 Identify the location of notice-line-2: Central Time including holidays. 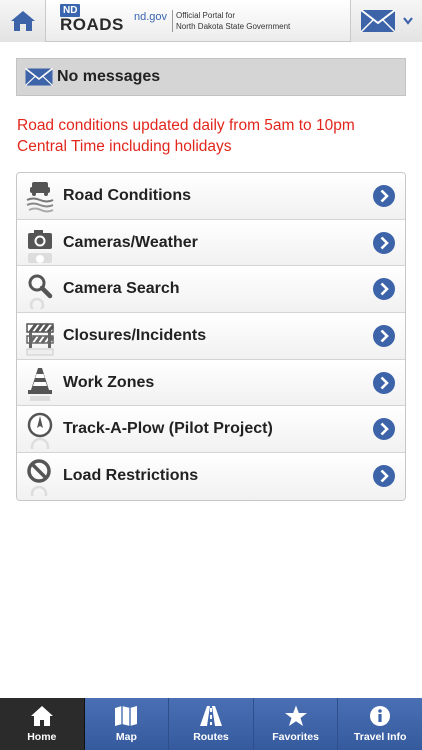
(124, 146).